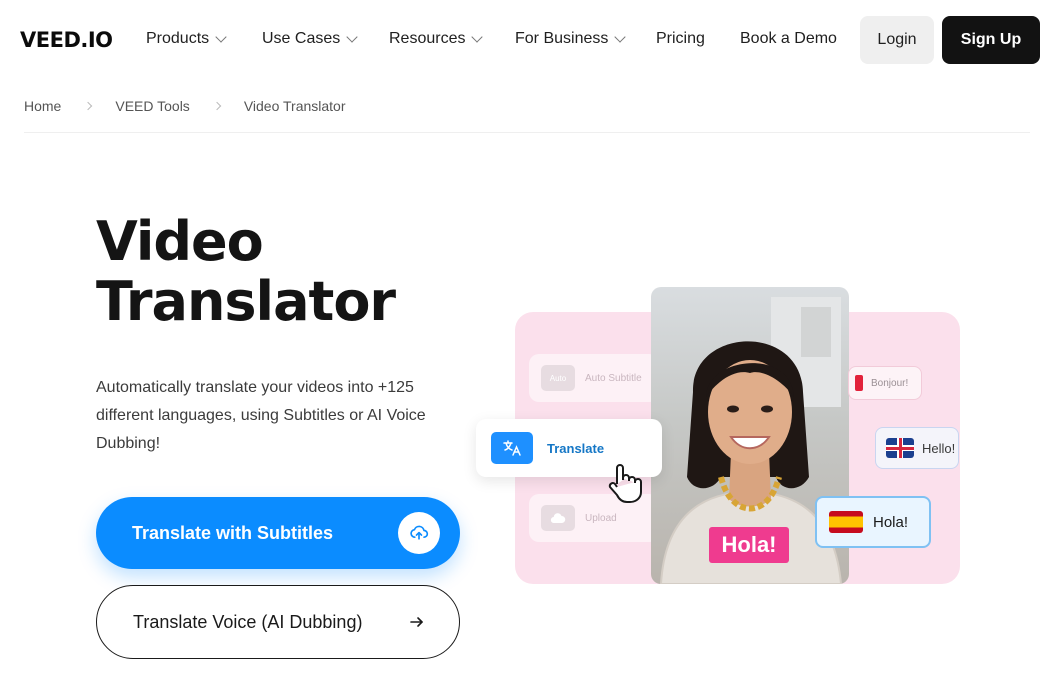 The image size is (1056, 694). I want to click on hola-subtitle-caption: Hola!, so click(749, 545).